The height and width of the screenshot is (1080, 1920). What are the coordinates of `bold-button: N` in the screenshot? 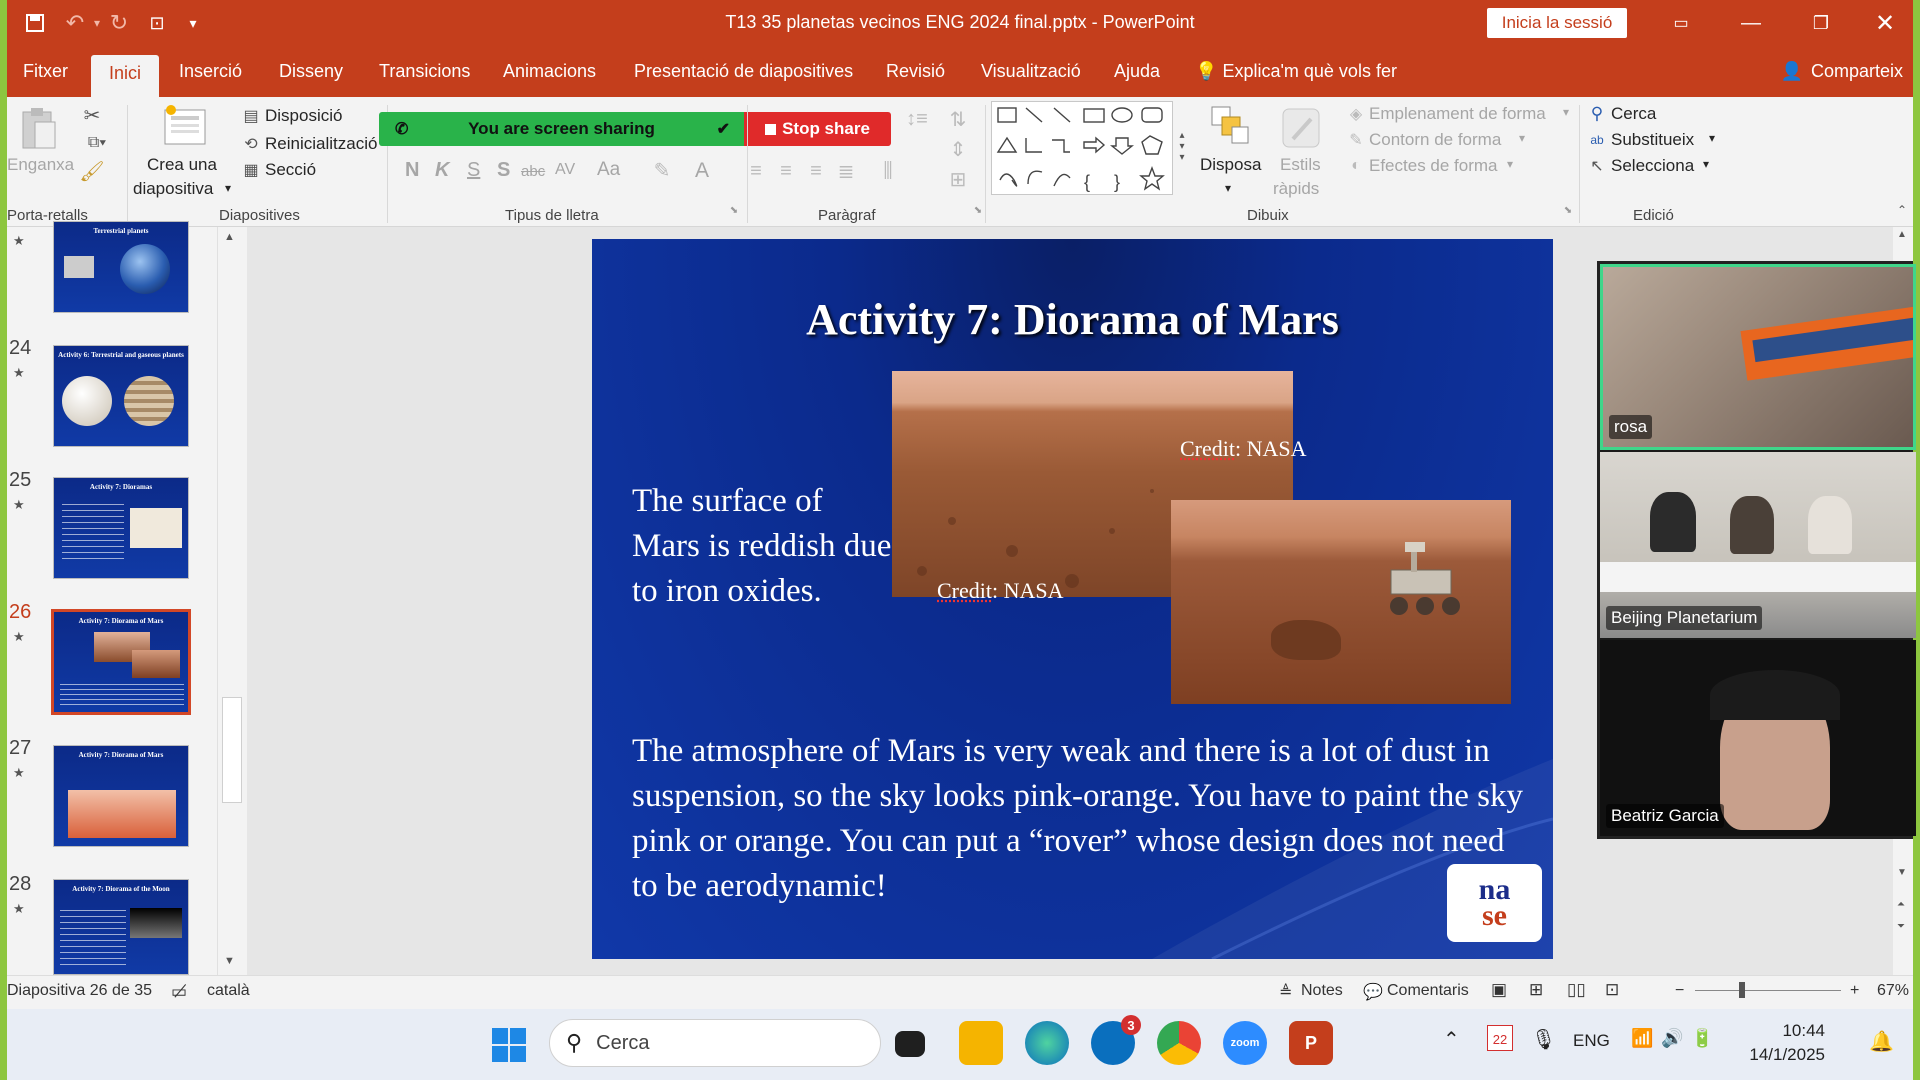 It's located at (412, 170).